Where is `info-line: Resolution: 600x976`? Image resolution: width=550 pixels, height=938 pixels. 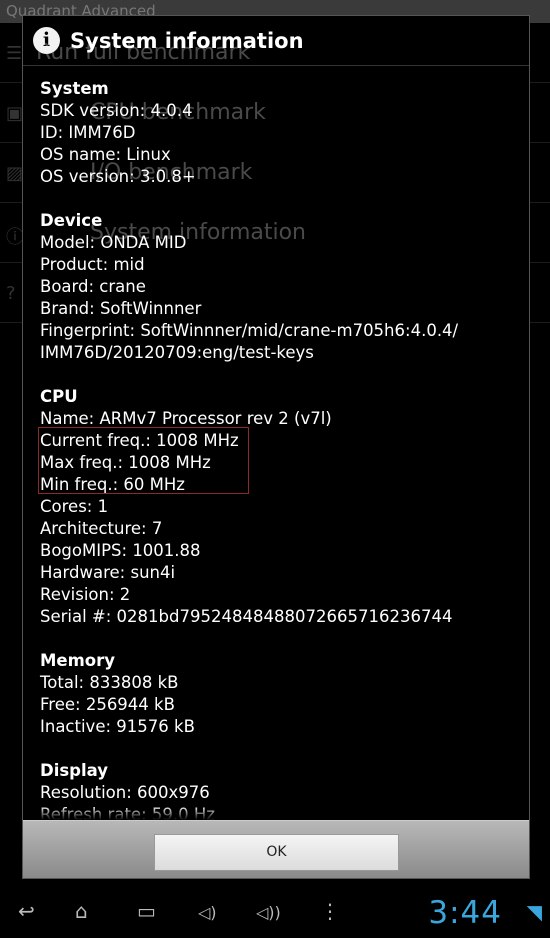
info-line: Resolution: 600x976 is located at coordinates (125, 792).